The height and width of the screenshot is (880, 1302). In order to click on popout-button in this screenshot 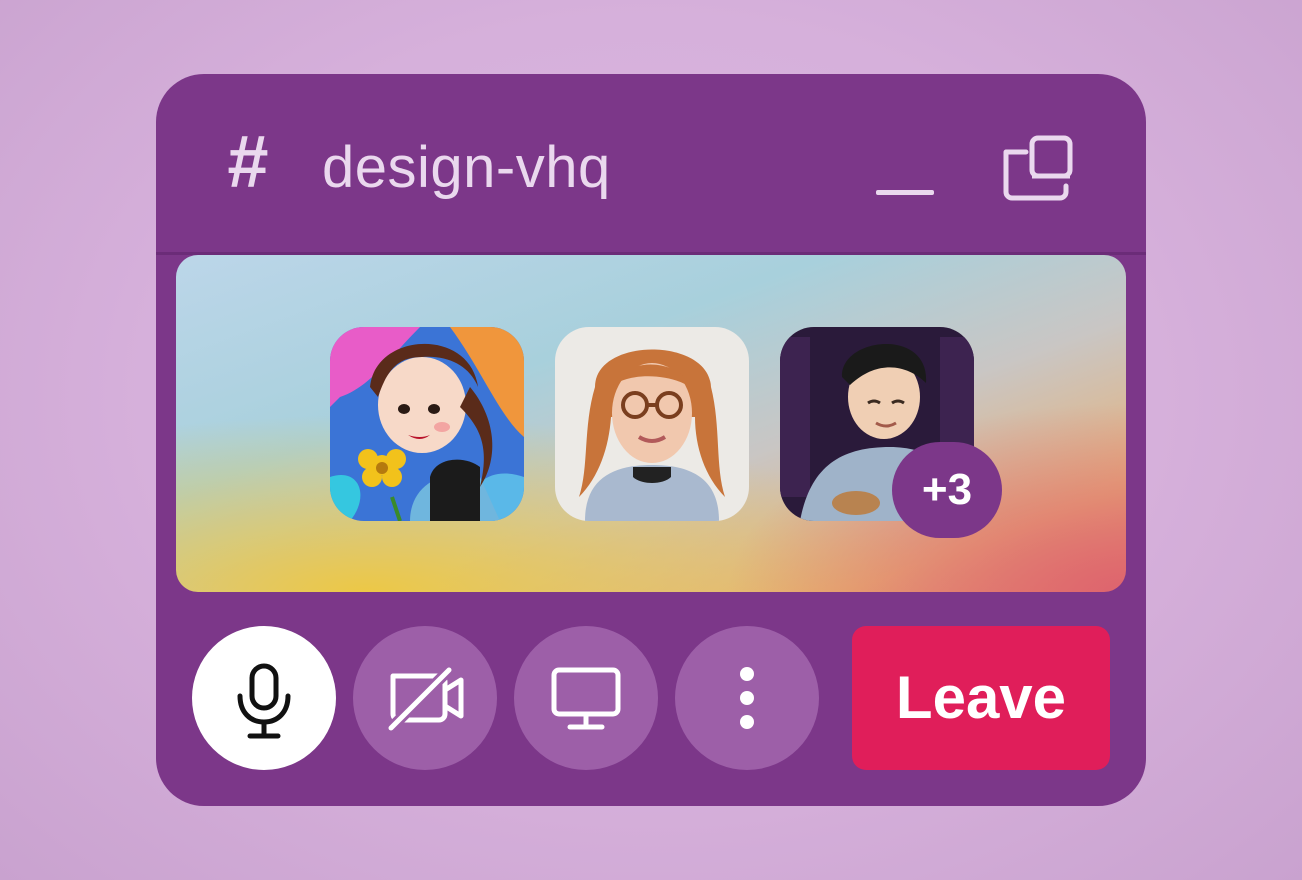, I will do `click(1036, 167)`.